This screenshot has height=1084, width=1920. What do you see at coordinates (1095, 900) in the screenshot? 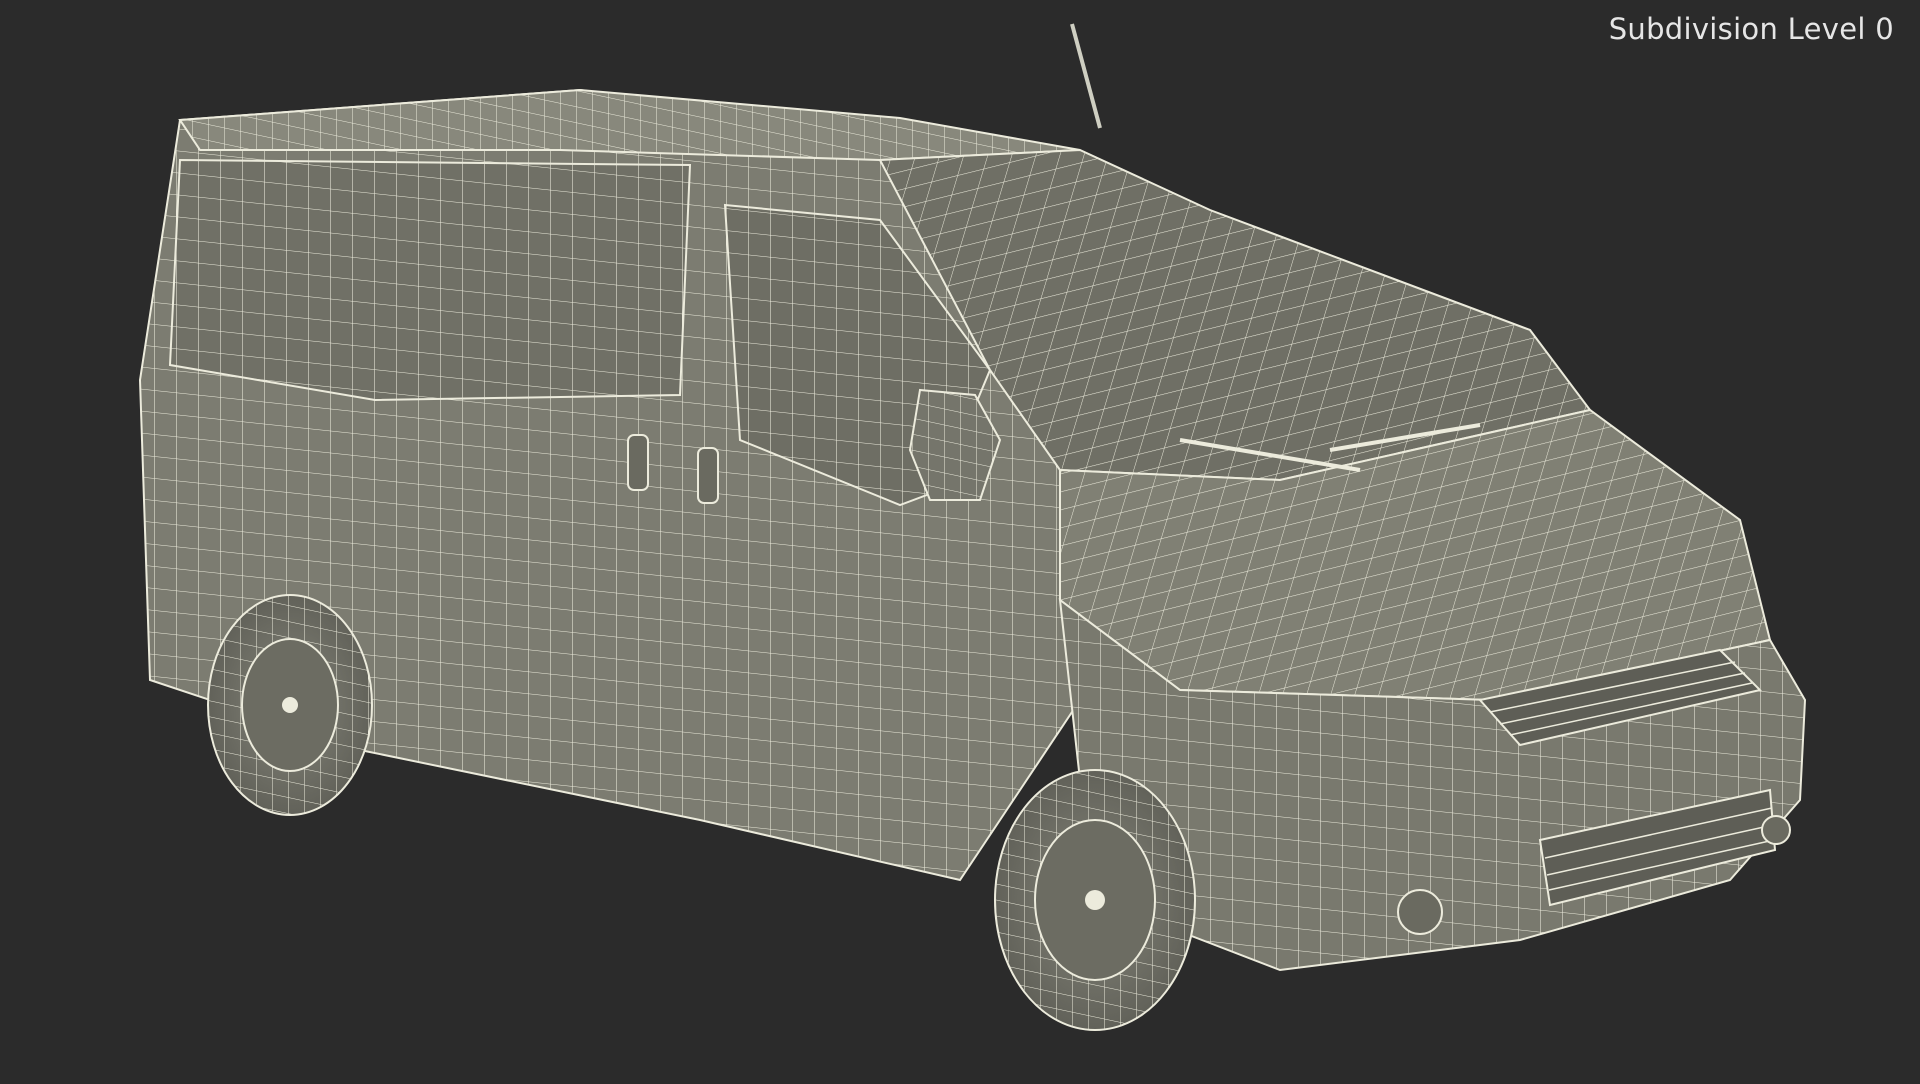
I see `front-wheel` at bounding box center [1095, 900].